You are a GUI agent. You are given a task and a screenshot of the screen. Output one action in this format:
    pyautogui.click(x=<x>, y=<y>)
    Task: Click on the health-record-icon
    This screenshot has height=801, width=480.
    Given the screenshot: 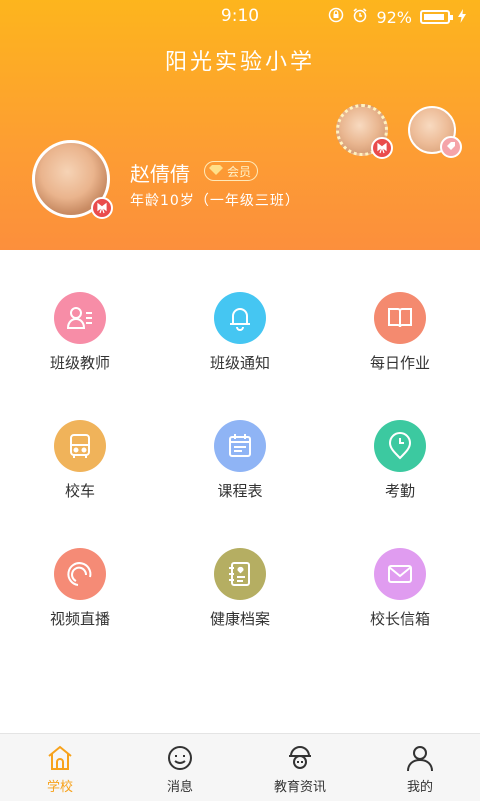 What is the action you would take?
    pyautogui.click(x=240, y=574)
    